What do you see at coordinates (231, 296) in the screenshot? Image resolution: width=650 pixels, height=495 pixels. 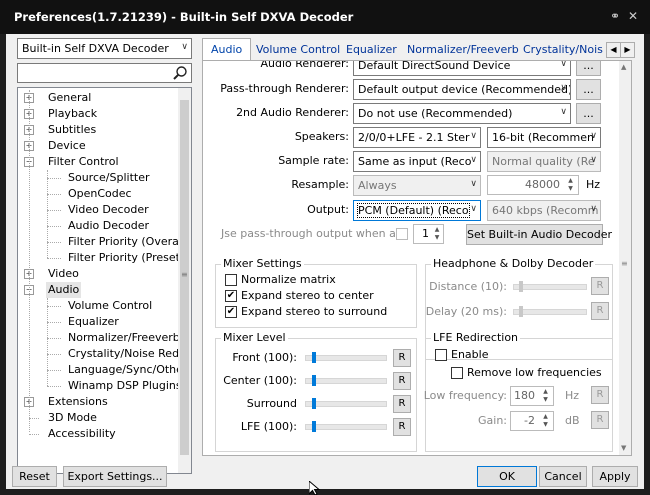 I see `expand-center-checkbox: ✔` at bounding box center [231, 296].